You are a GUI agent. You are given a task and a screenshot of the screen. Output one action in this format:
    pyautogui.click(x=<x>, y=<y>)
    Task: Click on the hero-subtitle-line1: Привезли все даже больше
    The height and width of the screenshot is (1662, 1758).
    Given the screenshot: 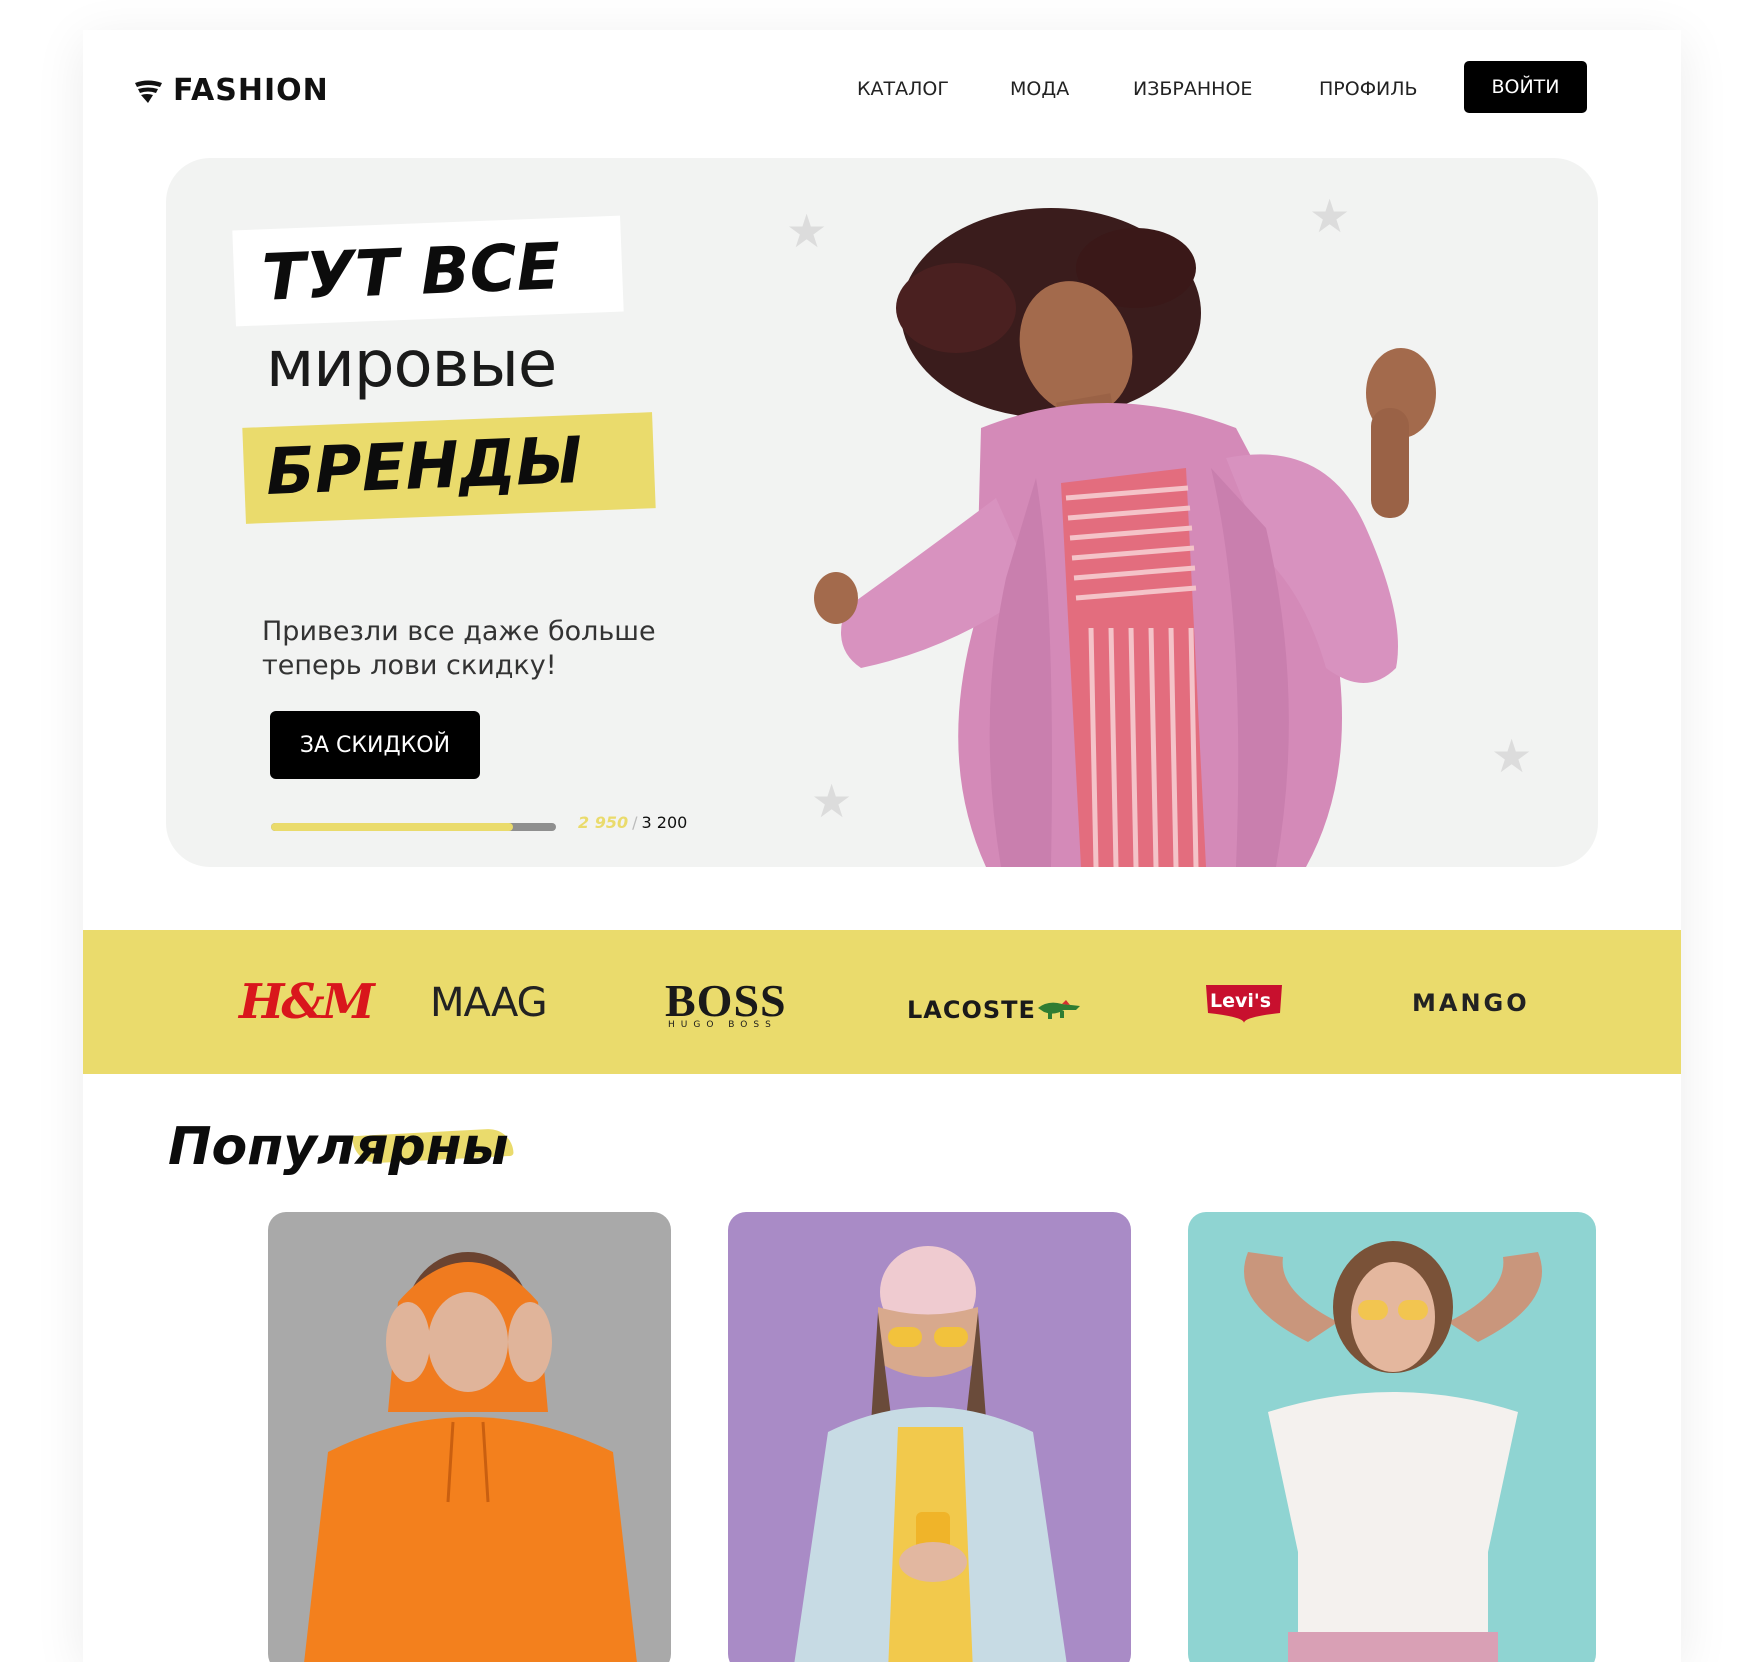 What is the action you would take?
    pyautogui.click(x=459, y=631)
    